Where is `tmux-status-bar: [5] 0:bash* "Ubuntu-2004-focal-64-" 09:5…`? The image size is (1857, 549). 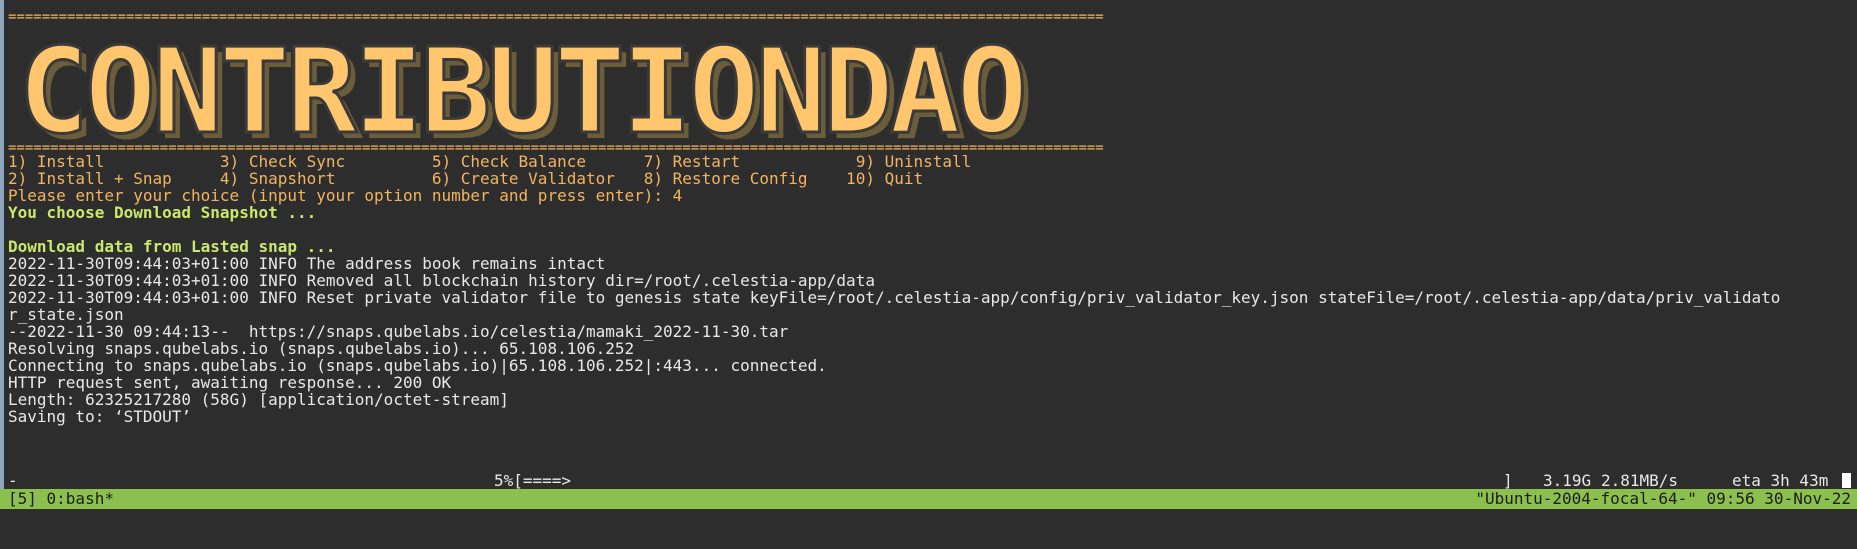 tmux-status-bar: [5] 0:bash* "Ubuntu-2004-focal-64-" 09:5… is located at coordinates (928, 499).